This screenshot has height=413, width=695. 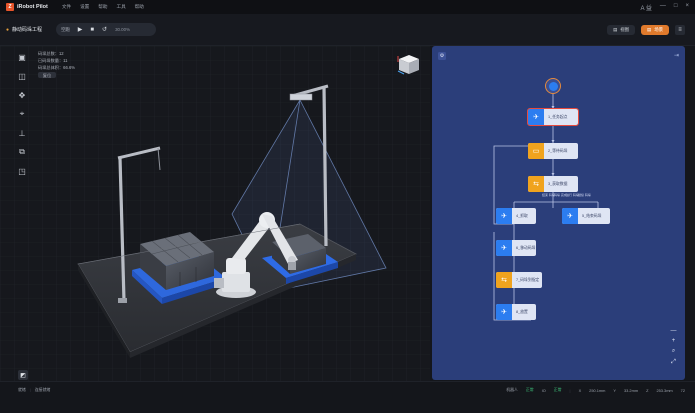 What do you see at coordinates (504, 280) in the screenshot?
I see `pallet-icon: ⇆` at bounding box center [504, 280].